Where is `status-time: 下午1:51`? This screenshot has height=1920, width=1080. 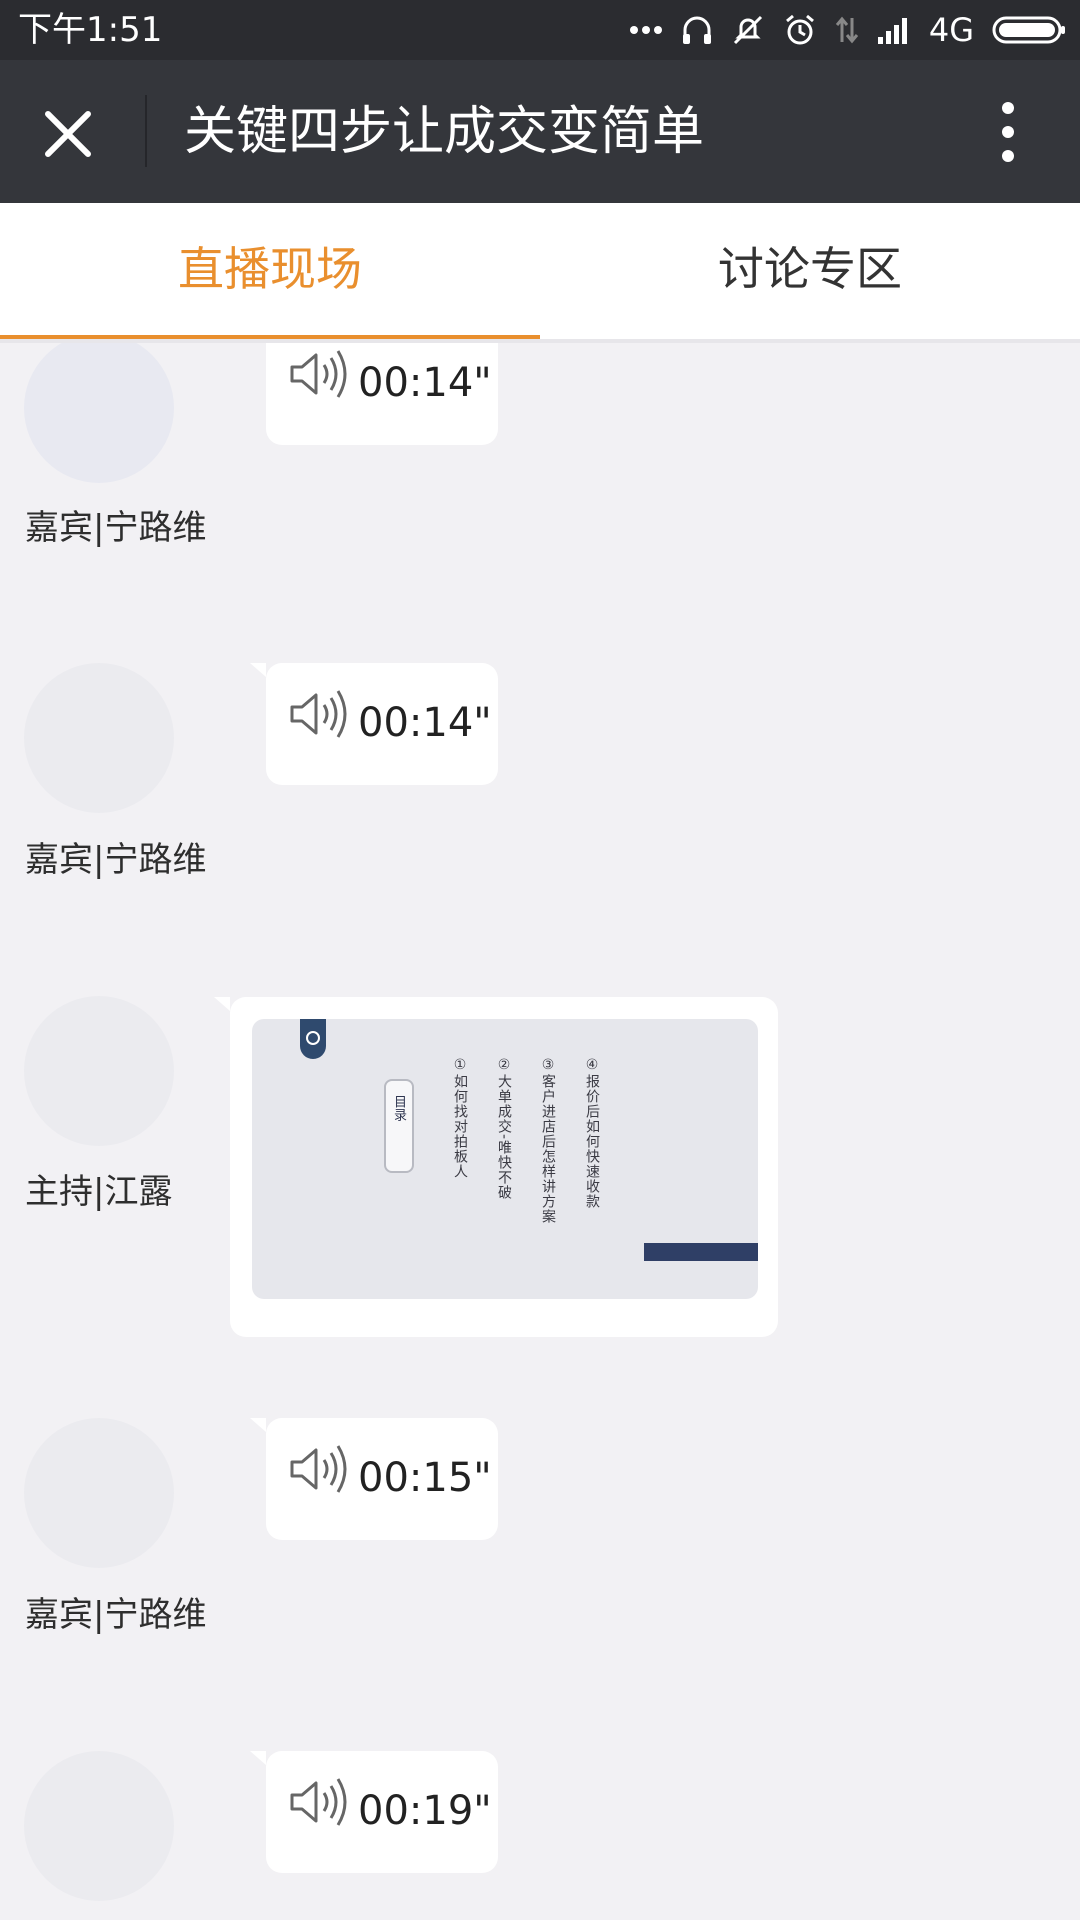
status-time: 下午1:51 is located at coordinates (90, 30).